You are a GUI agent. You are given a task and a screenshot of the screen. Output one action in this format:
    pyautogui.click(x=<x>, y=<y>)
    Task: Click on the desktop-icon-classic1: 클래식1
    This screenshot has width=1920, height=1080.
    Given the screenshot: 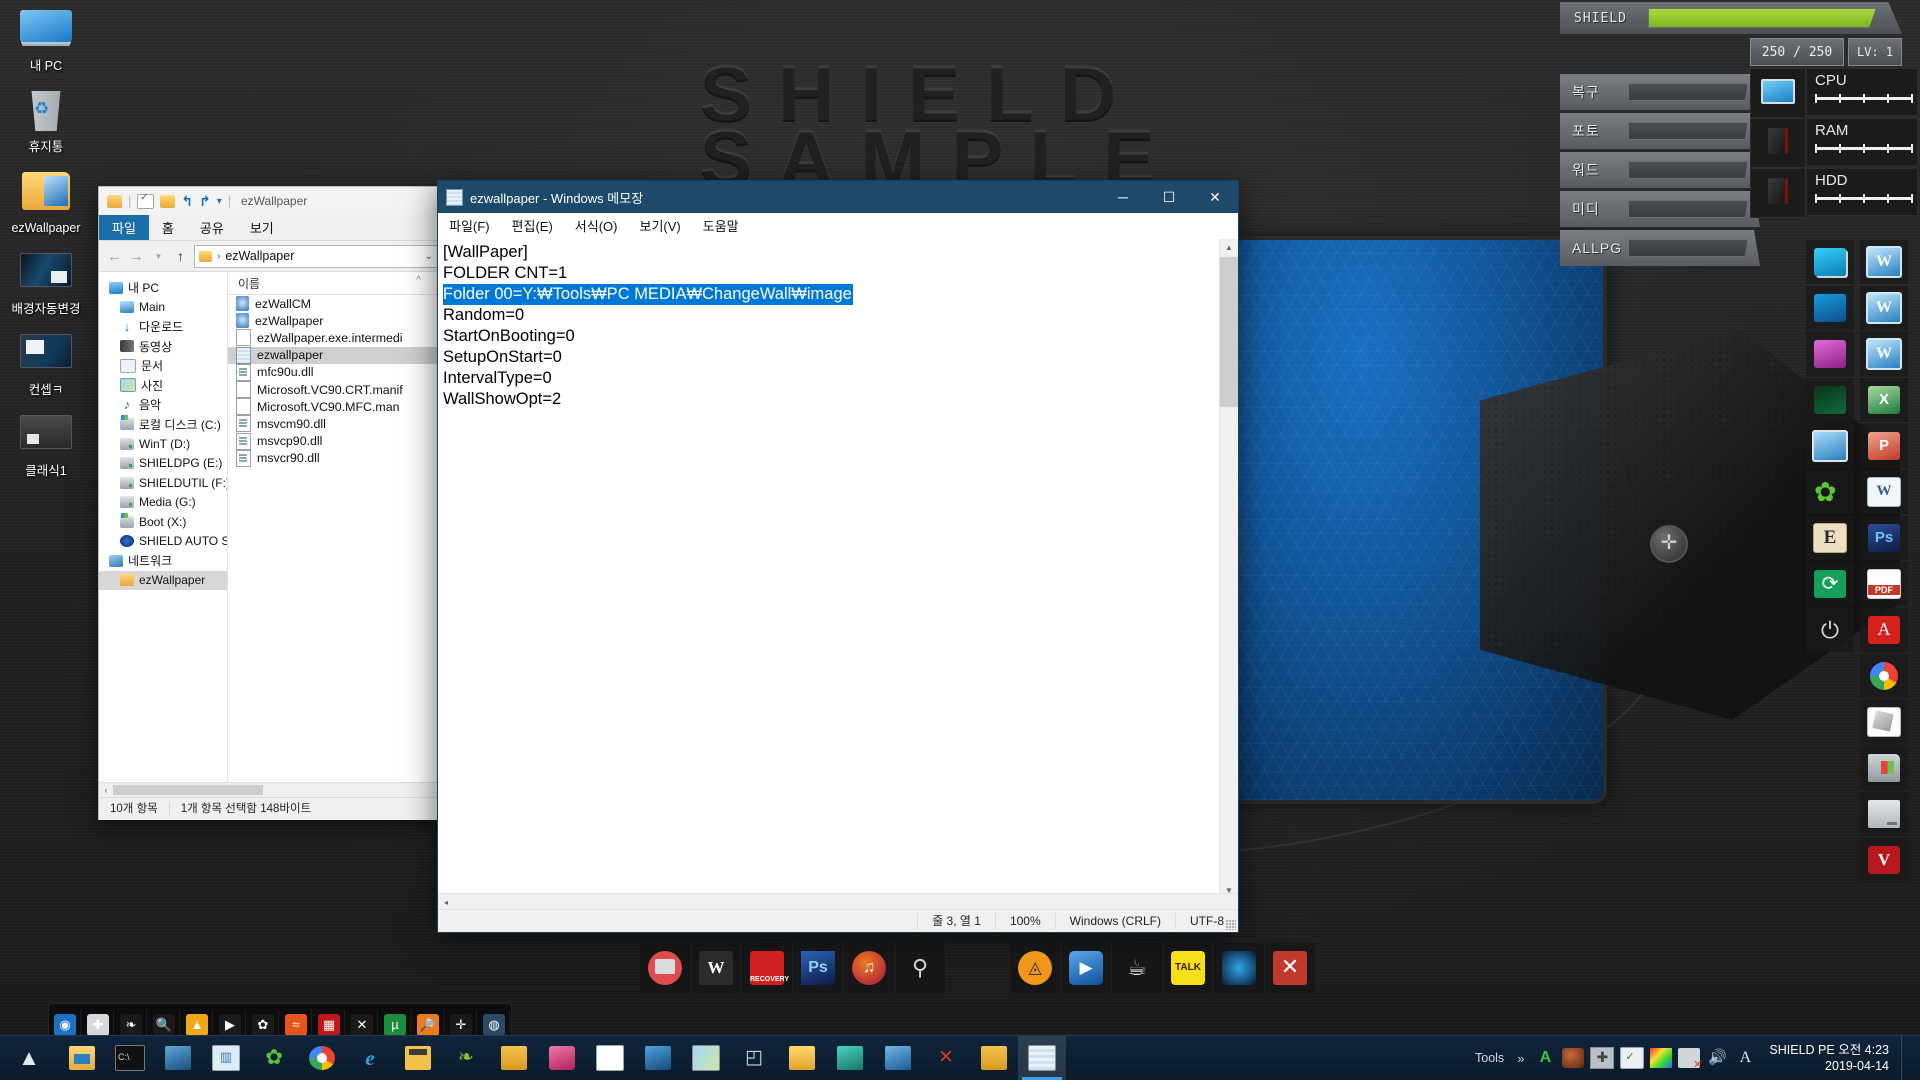 What is the action you would take?
    pyautogui.click(x=46, y=446)
    